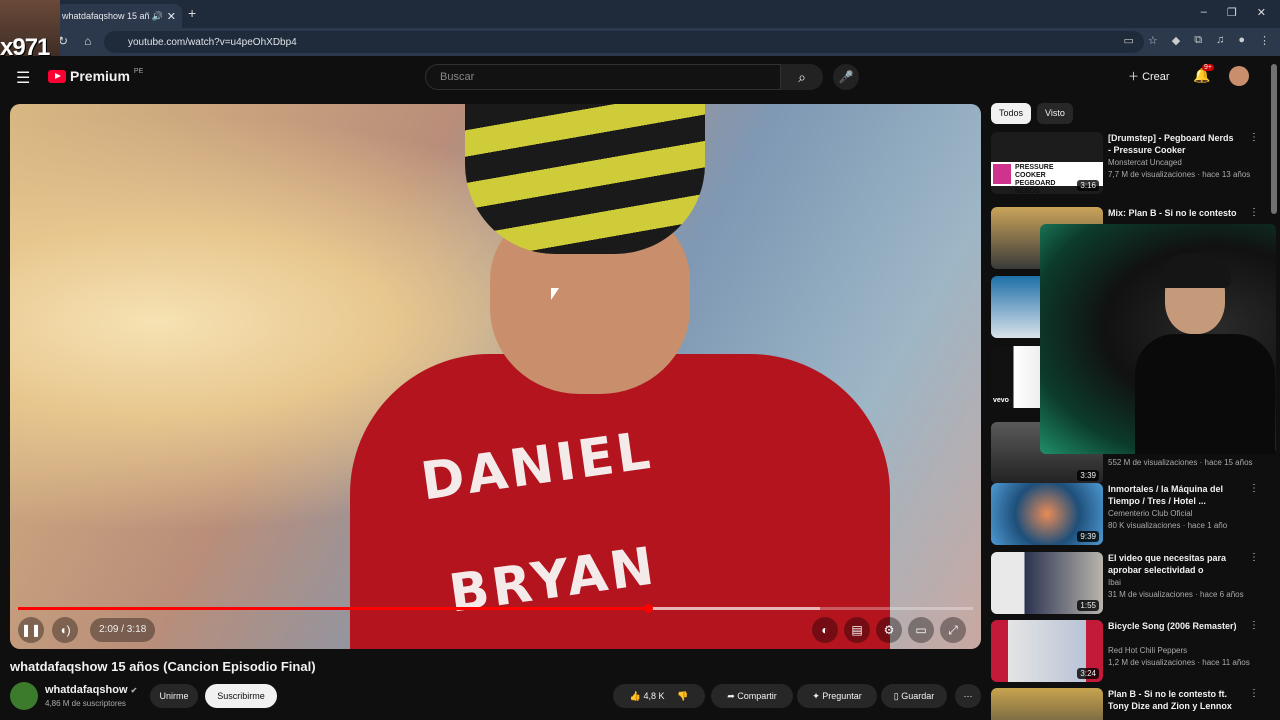  I want to click on video-thumbnail: 1:55, so click(1047, 583).